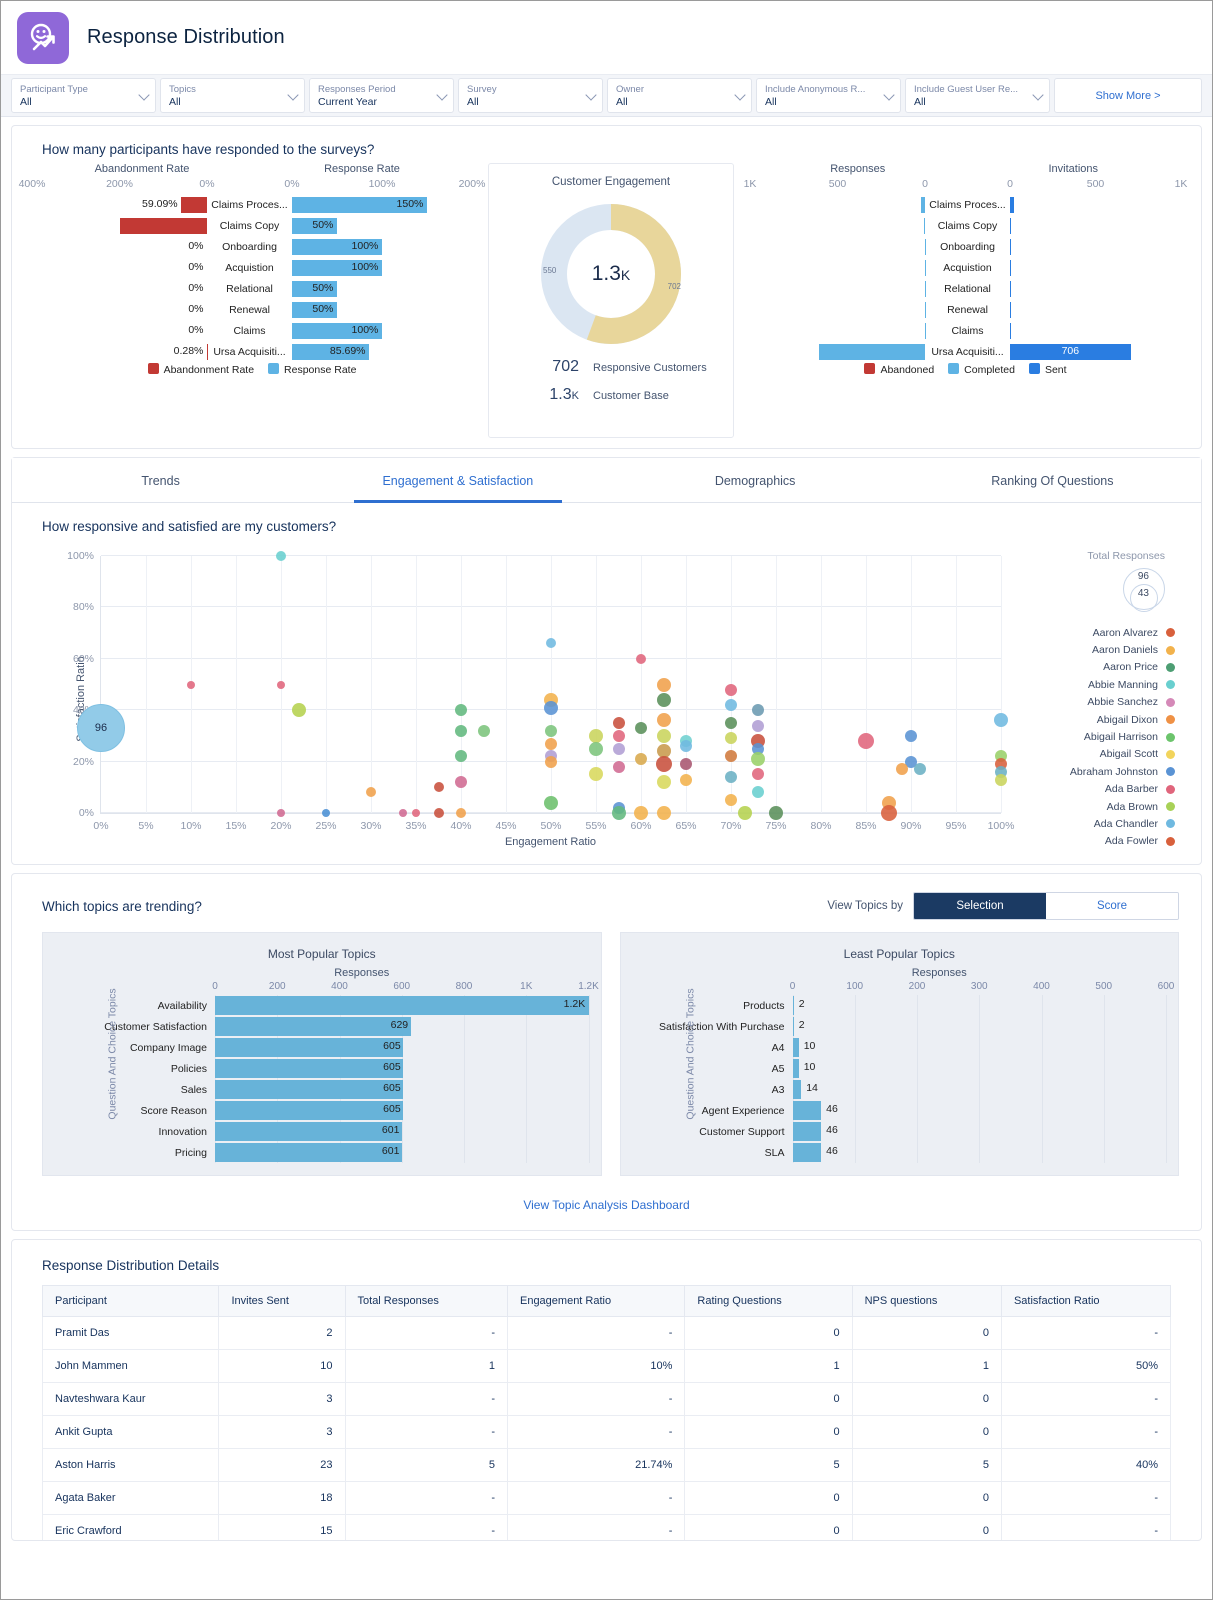 The height and width of the screenshot is (1600, 1213). What do you see at coordinates (980, 906) in the screenshot?
I see `toggle-selection: Selection` at bounding box center [980, 906].